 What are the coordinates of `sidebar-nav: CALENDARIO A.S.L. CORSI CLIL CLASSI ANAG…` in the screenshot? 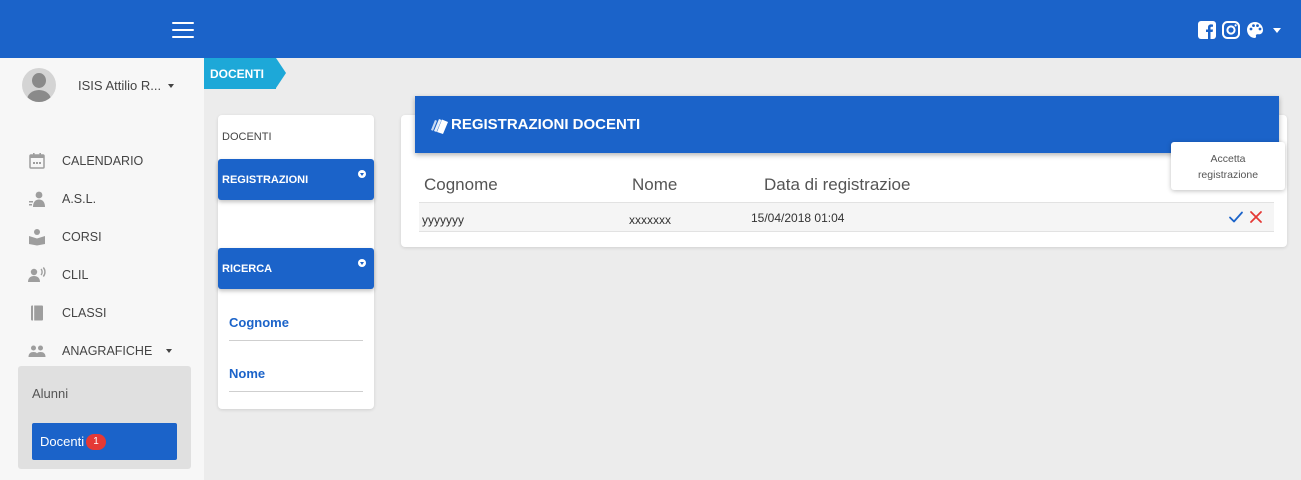 It's located at (102, 256).